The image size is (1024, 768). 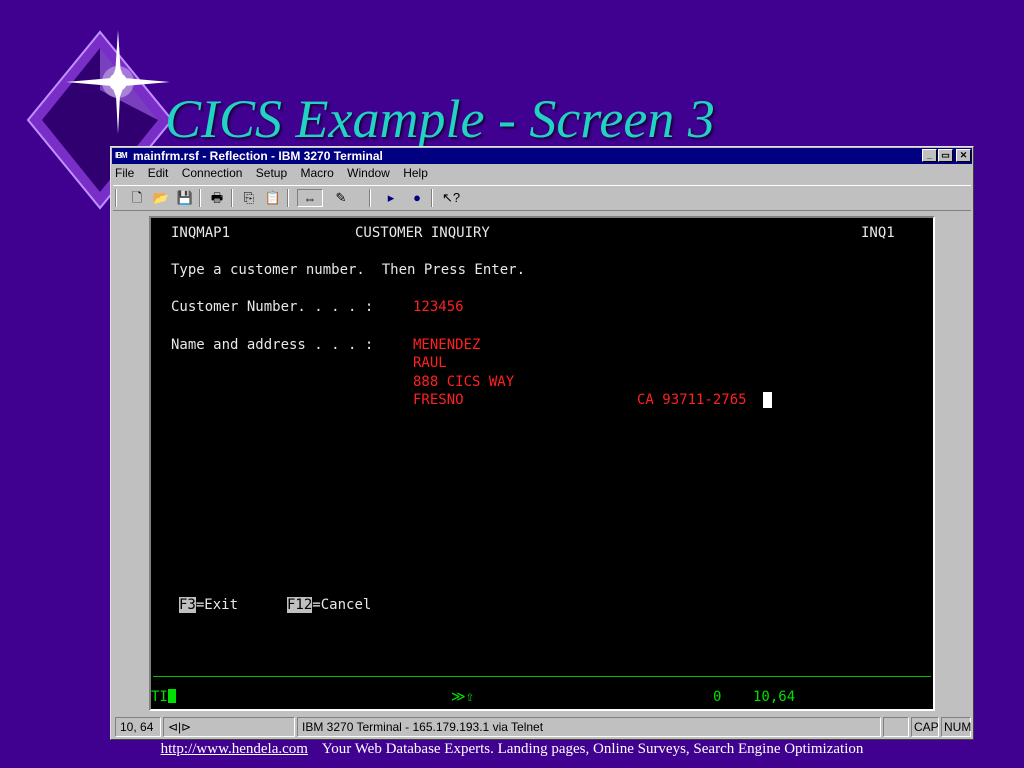 What do you see at coordinates (212, 173) in the screenshot?
I see `menu-connection: Connection` at bounding box center [212, 173].